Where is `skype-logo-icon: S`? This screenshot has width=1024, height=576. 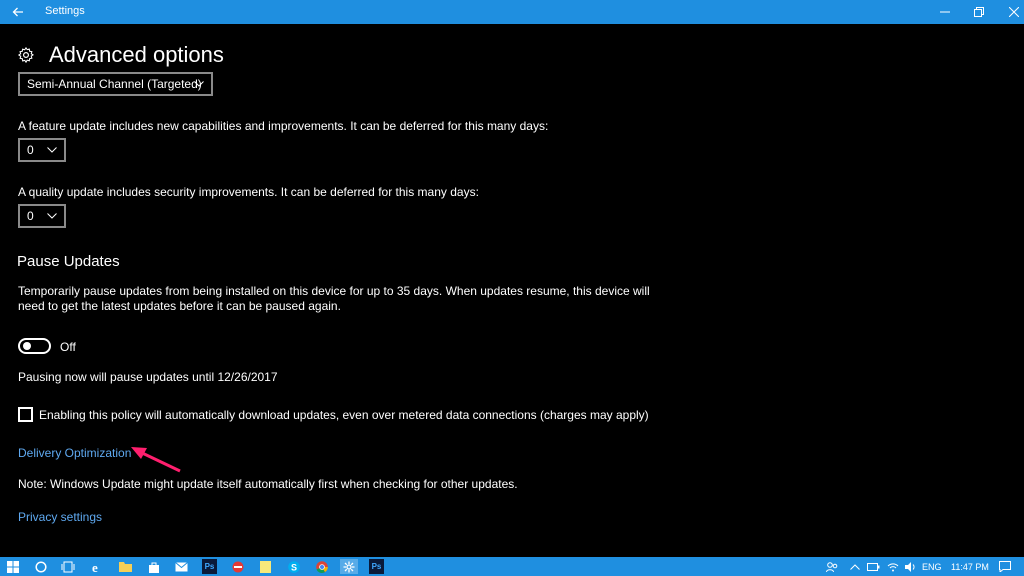
skype-logo-icon: S is located at coordinates (293, 566).